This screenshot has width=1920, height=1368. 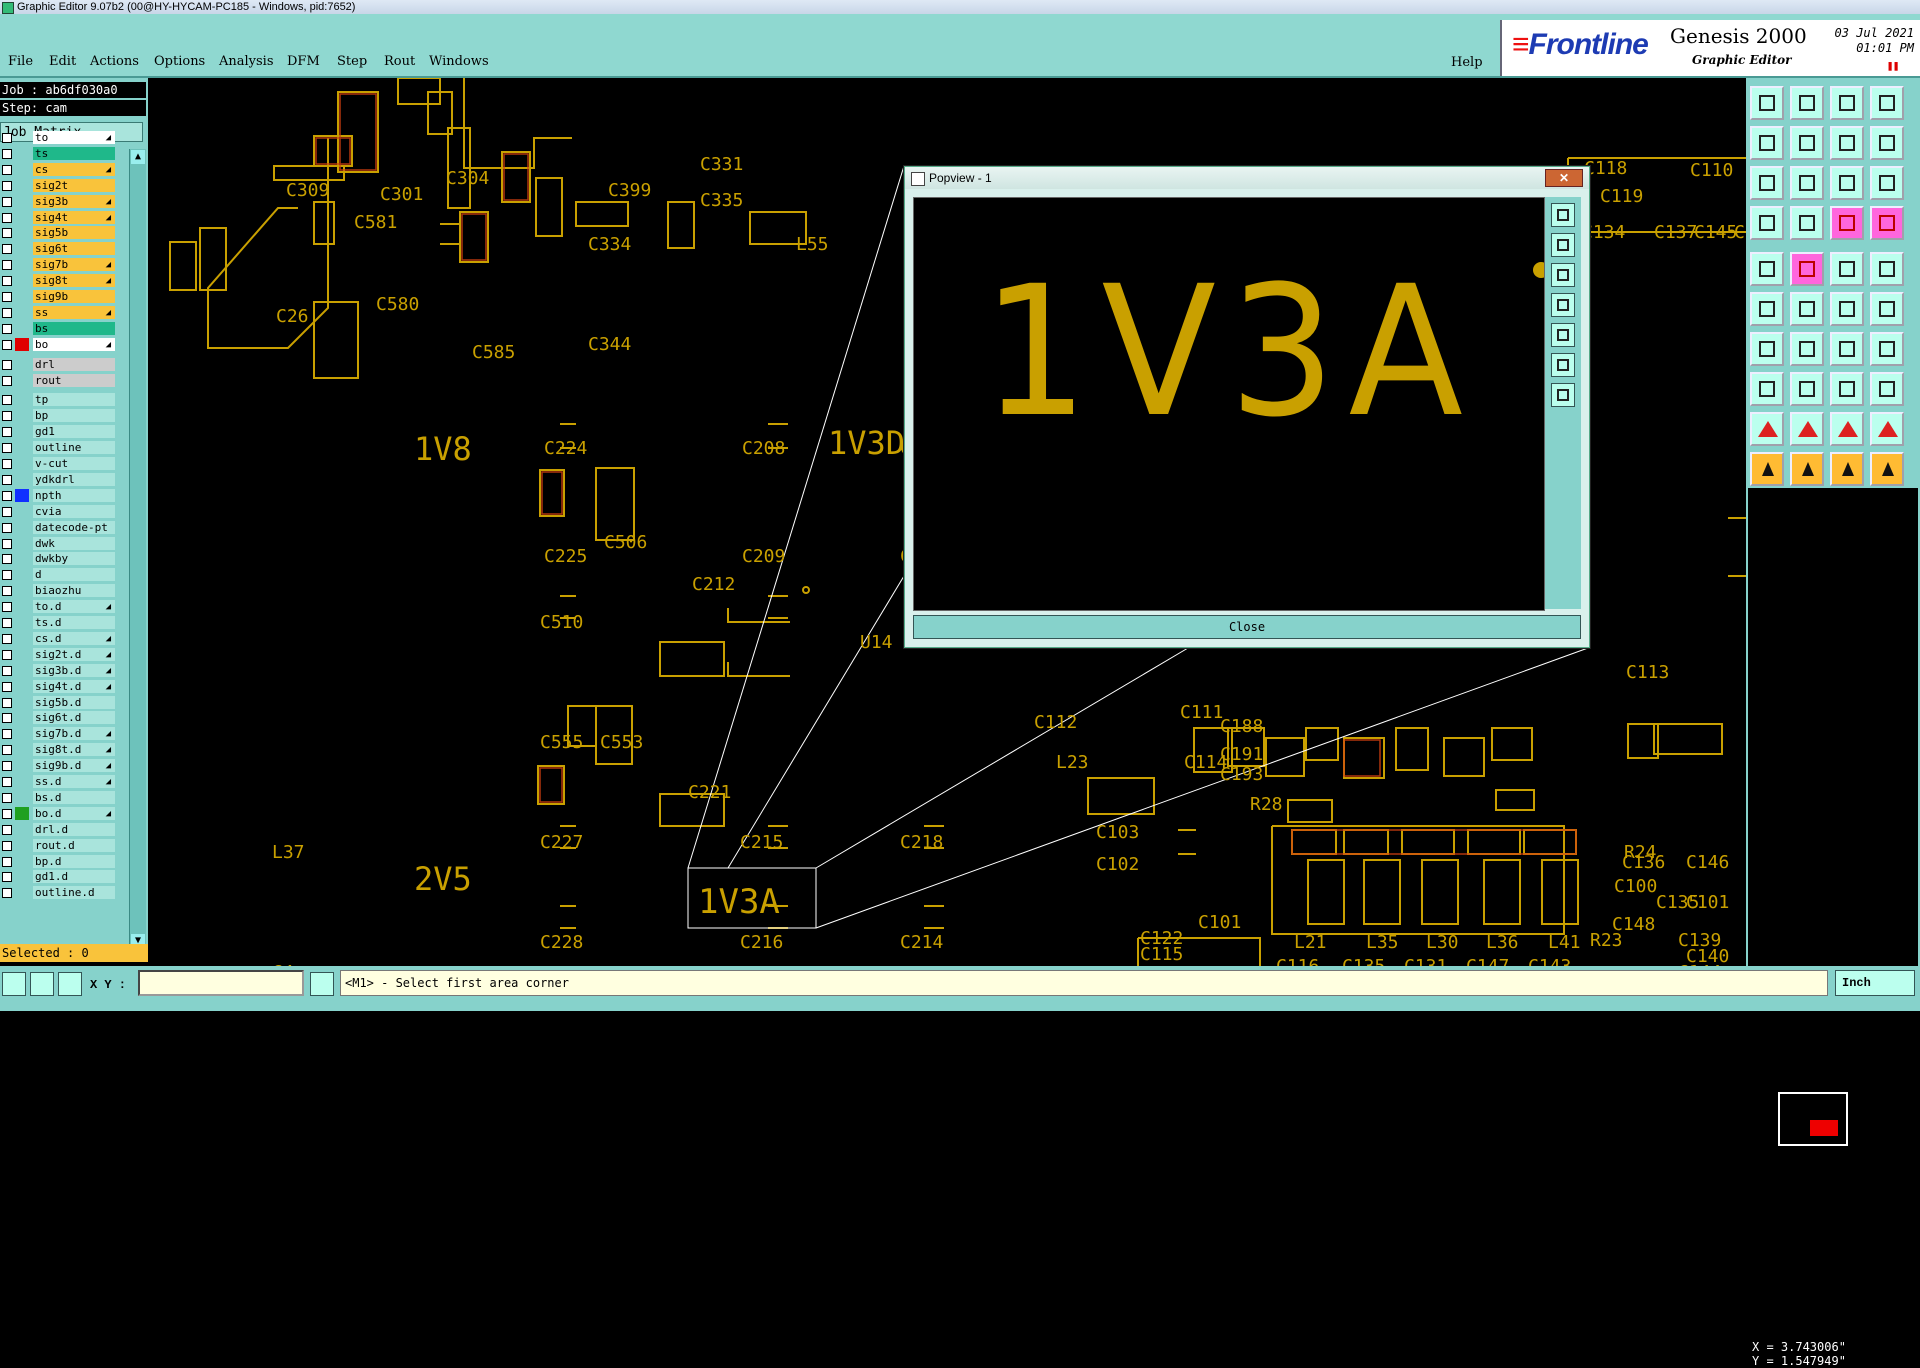 I want to click on layer-row: biaozhu, so click(x=60, y=590).